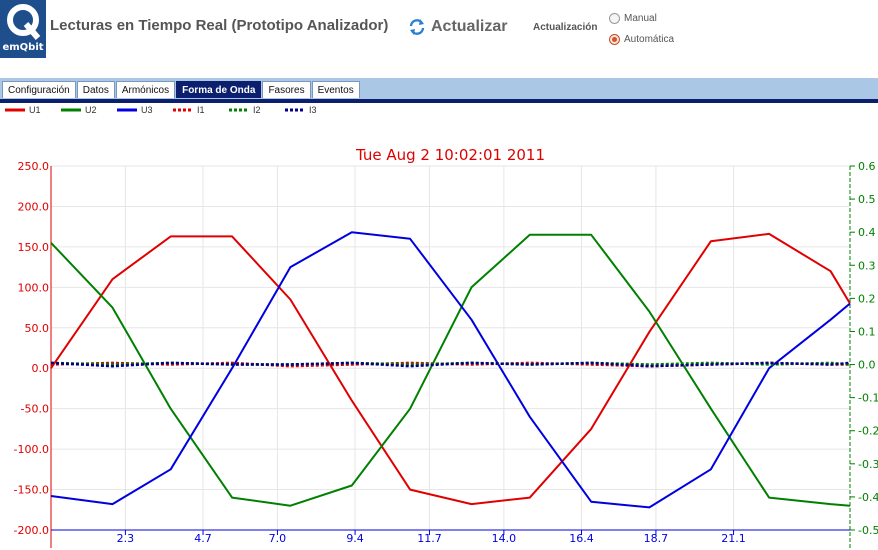  I want to click on x-tick-label: 11.7, so click(429, 538).